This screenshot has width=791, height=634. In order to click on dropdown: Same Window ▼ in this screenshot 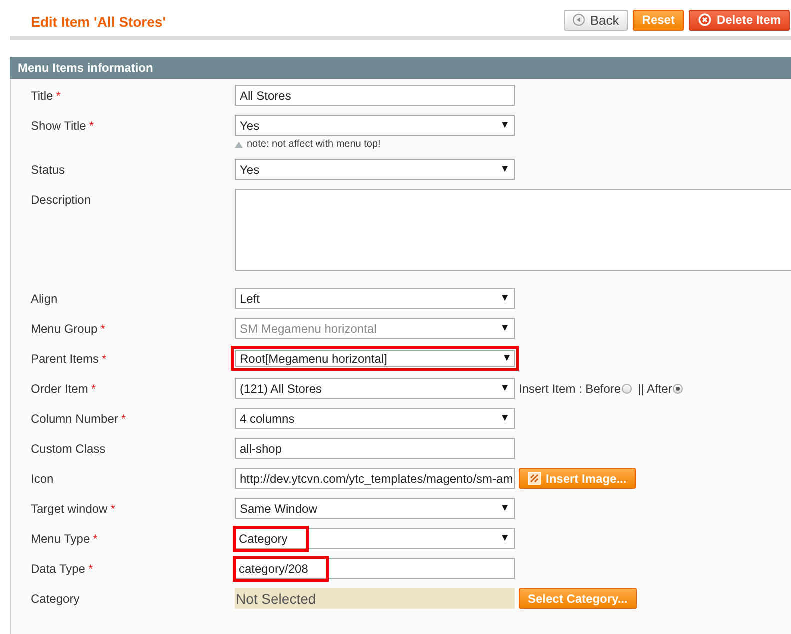, I will do `click(375, 508)`.